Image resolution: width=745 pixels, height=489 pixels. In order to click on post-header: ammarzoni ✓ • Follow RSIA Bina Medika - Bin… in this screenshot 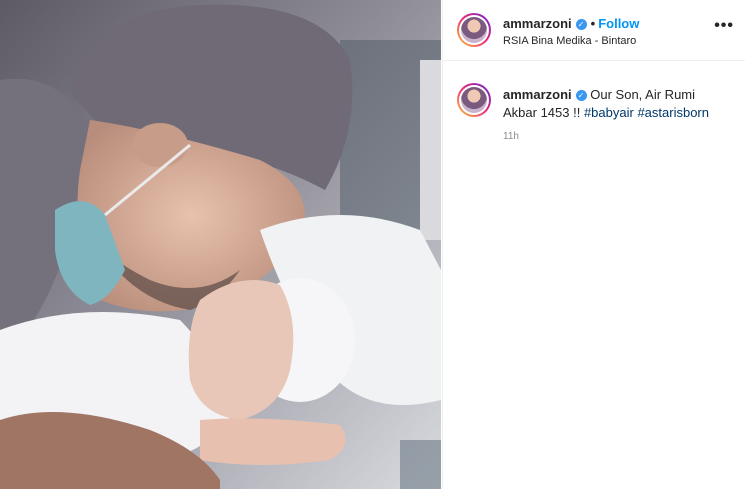, I will do `click(594, 30)`.